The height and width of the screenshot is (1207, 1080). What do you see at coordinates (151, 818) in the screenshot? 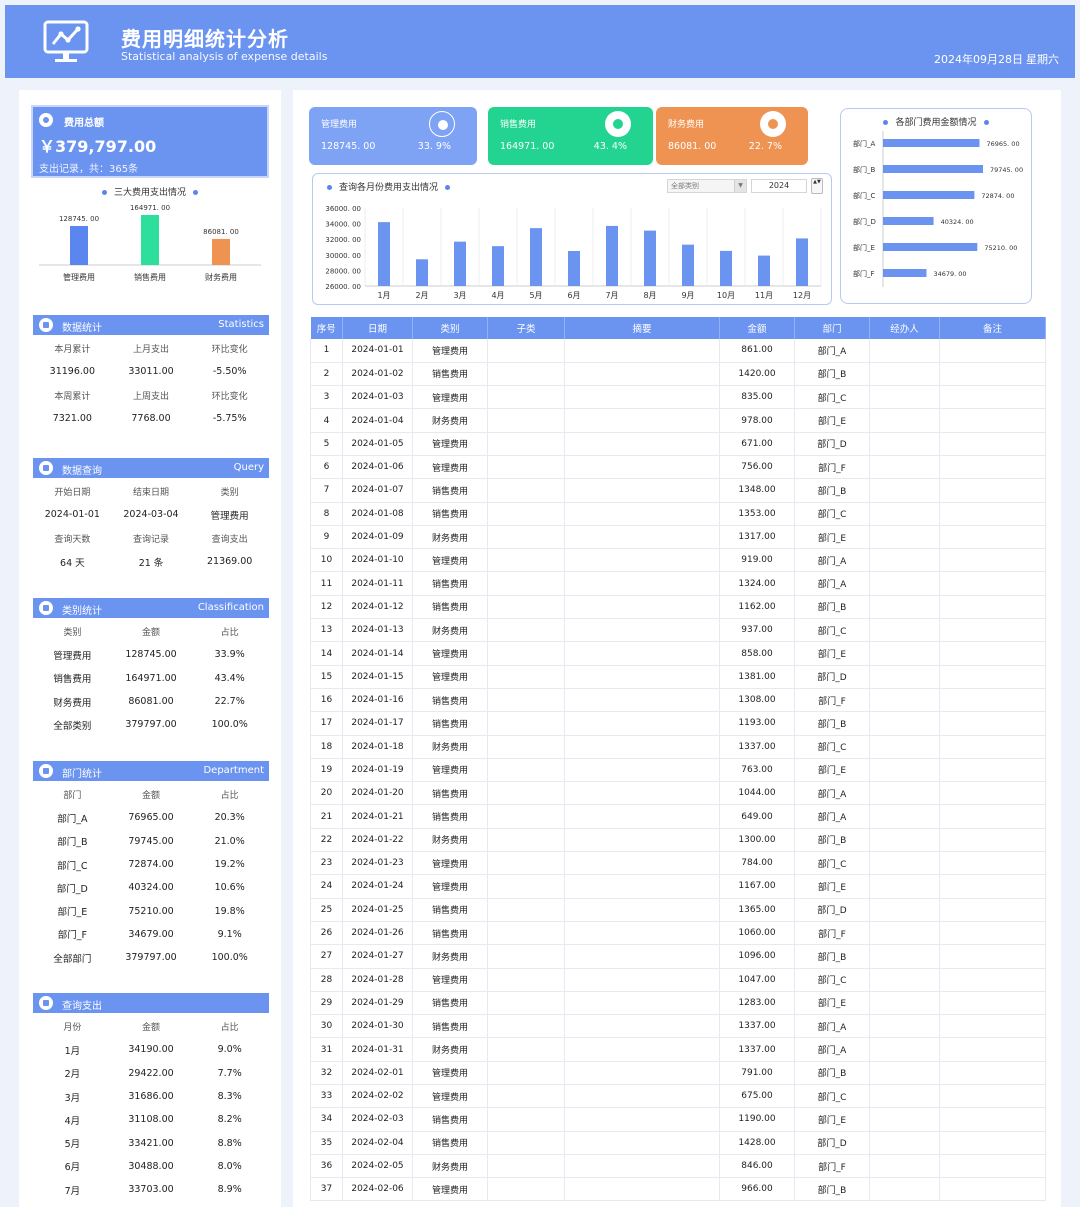
I see `department-cell: 76965.00` at bounding box center [151, 818].